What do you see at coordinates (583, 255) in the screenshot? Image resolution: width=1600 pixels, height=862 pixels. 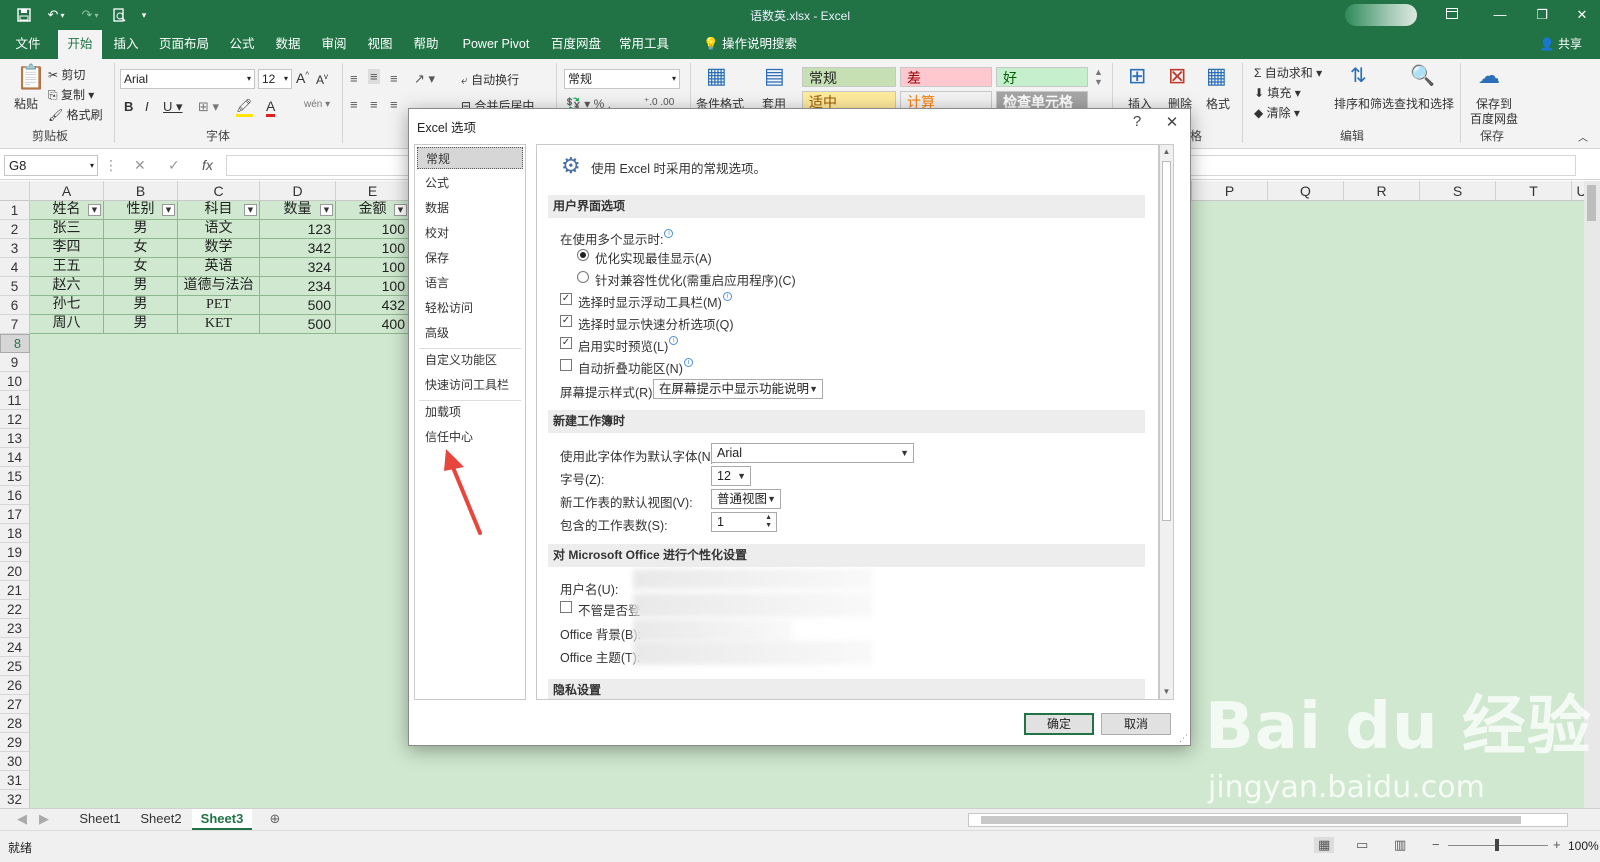 I see `radio-optimize-best` at bounding box center [583, 255].